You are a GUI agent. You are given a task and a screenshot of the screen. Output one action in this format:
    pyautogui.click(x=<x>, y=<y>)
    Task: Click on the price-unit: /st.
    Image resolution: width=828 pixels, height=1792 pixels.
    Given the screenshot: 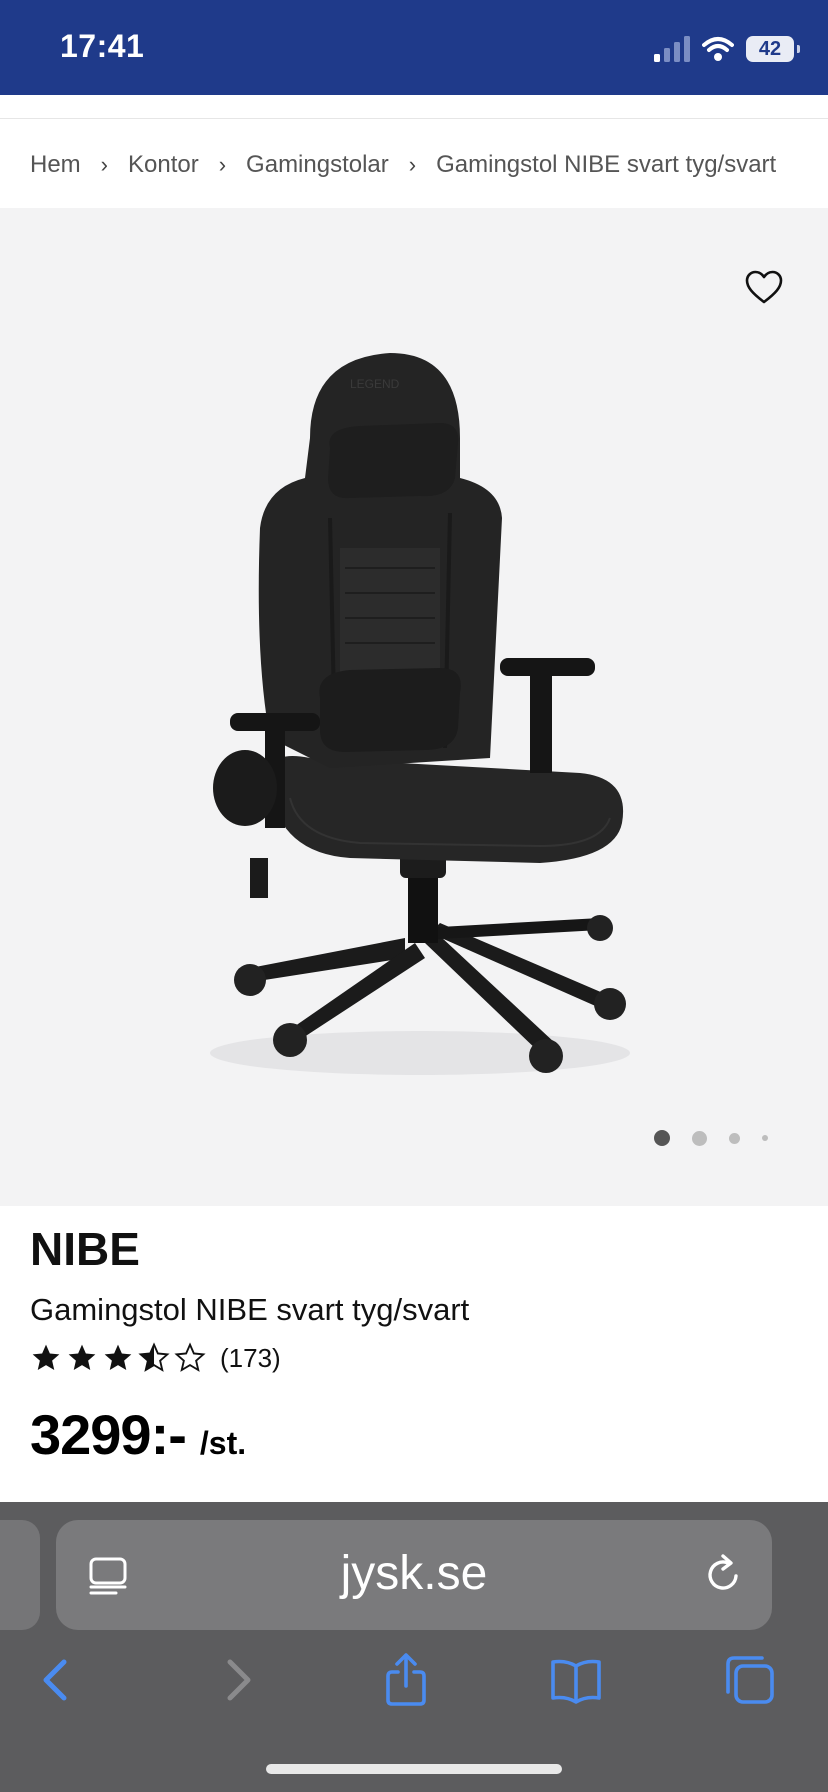 What is the action you would take?
    pyautogui.click(x=223, y=1443)
    